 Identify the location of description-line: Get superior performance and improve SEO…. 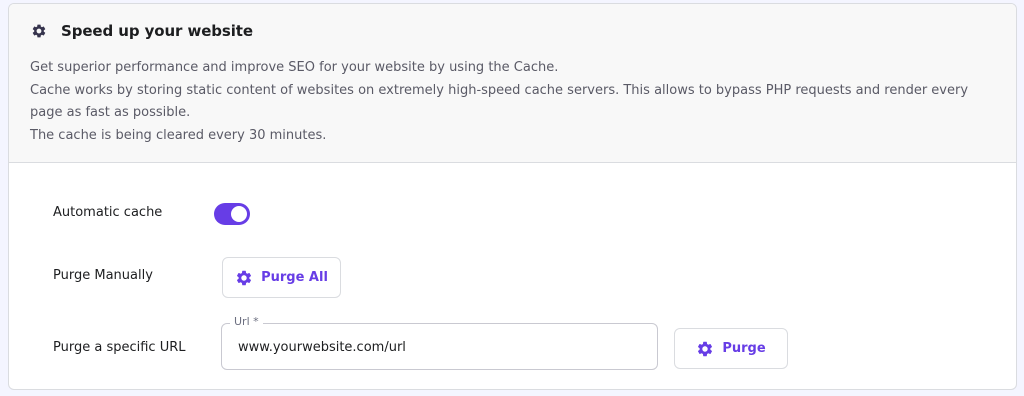
(294, 67).